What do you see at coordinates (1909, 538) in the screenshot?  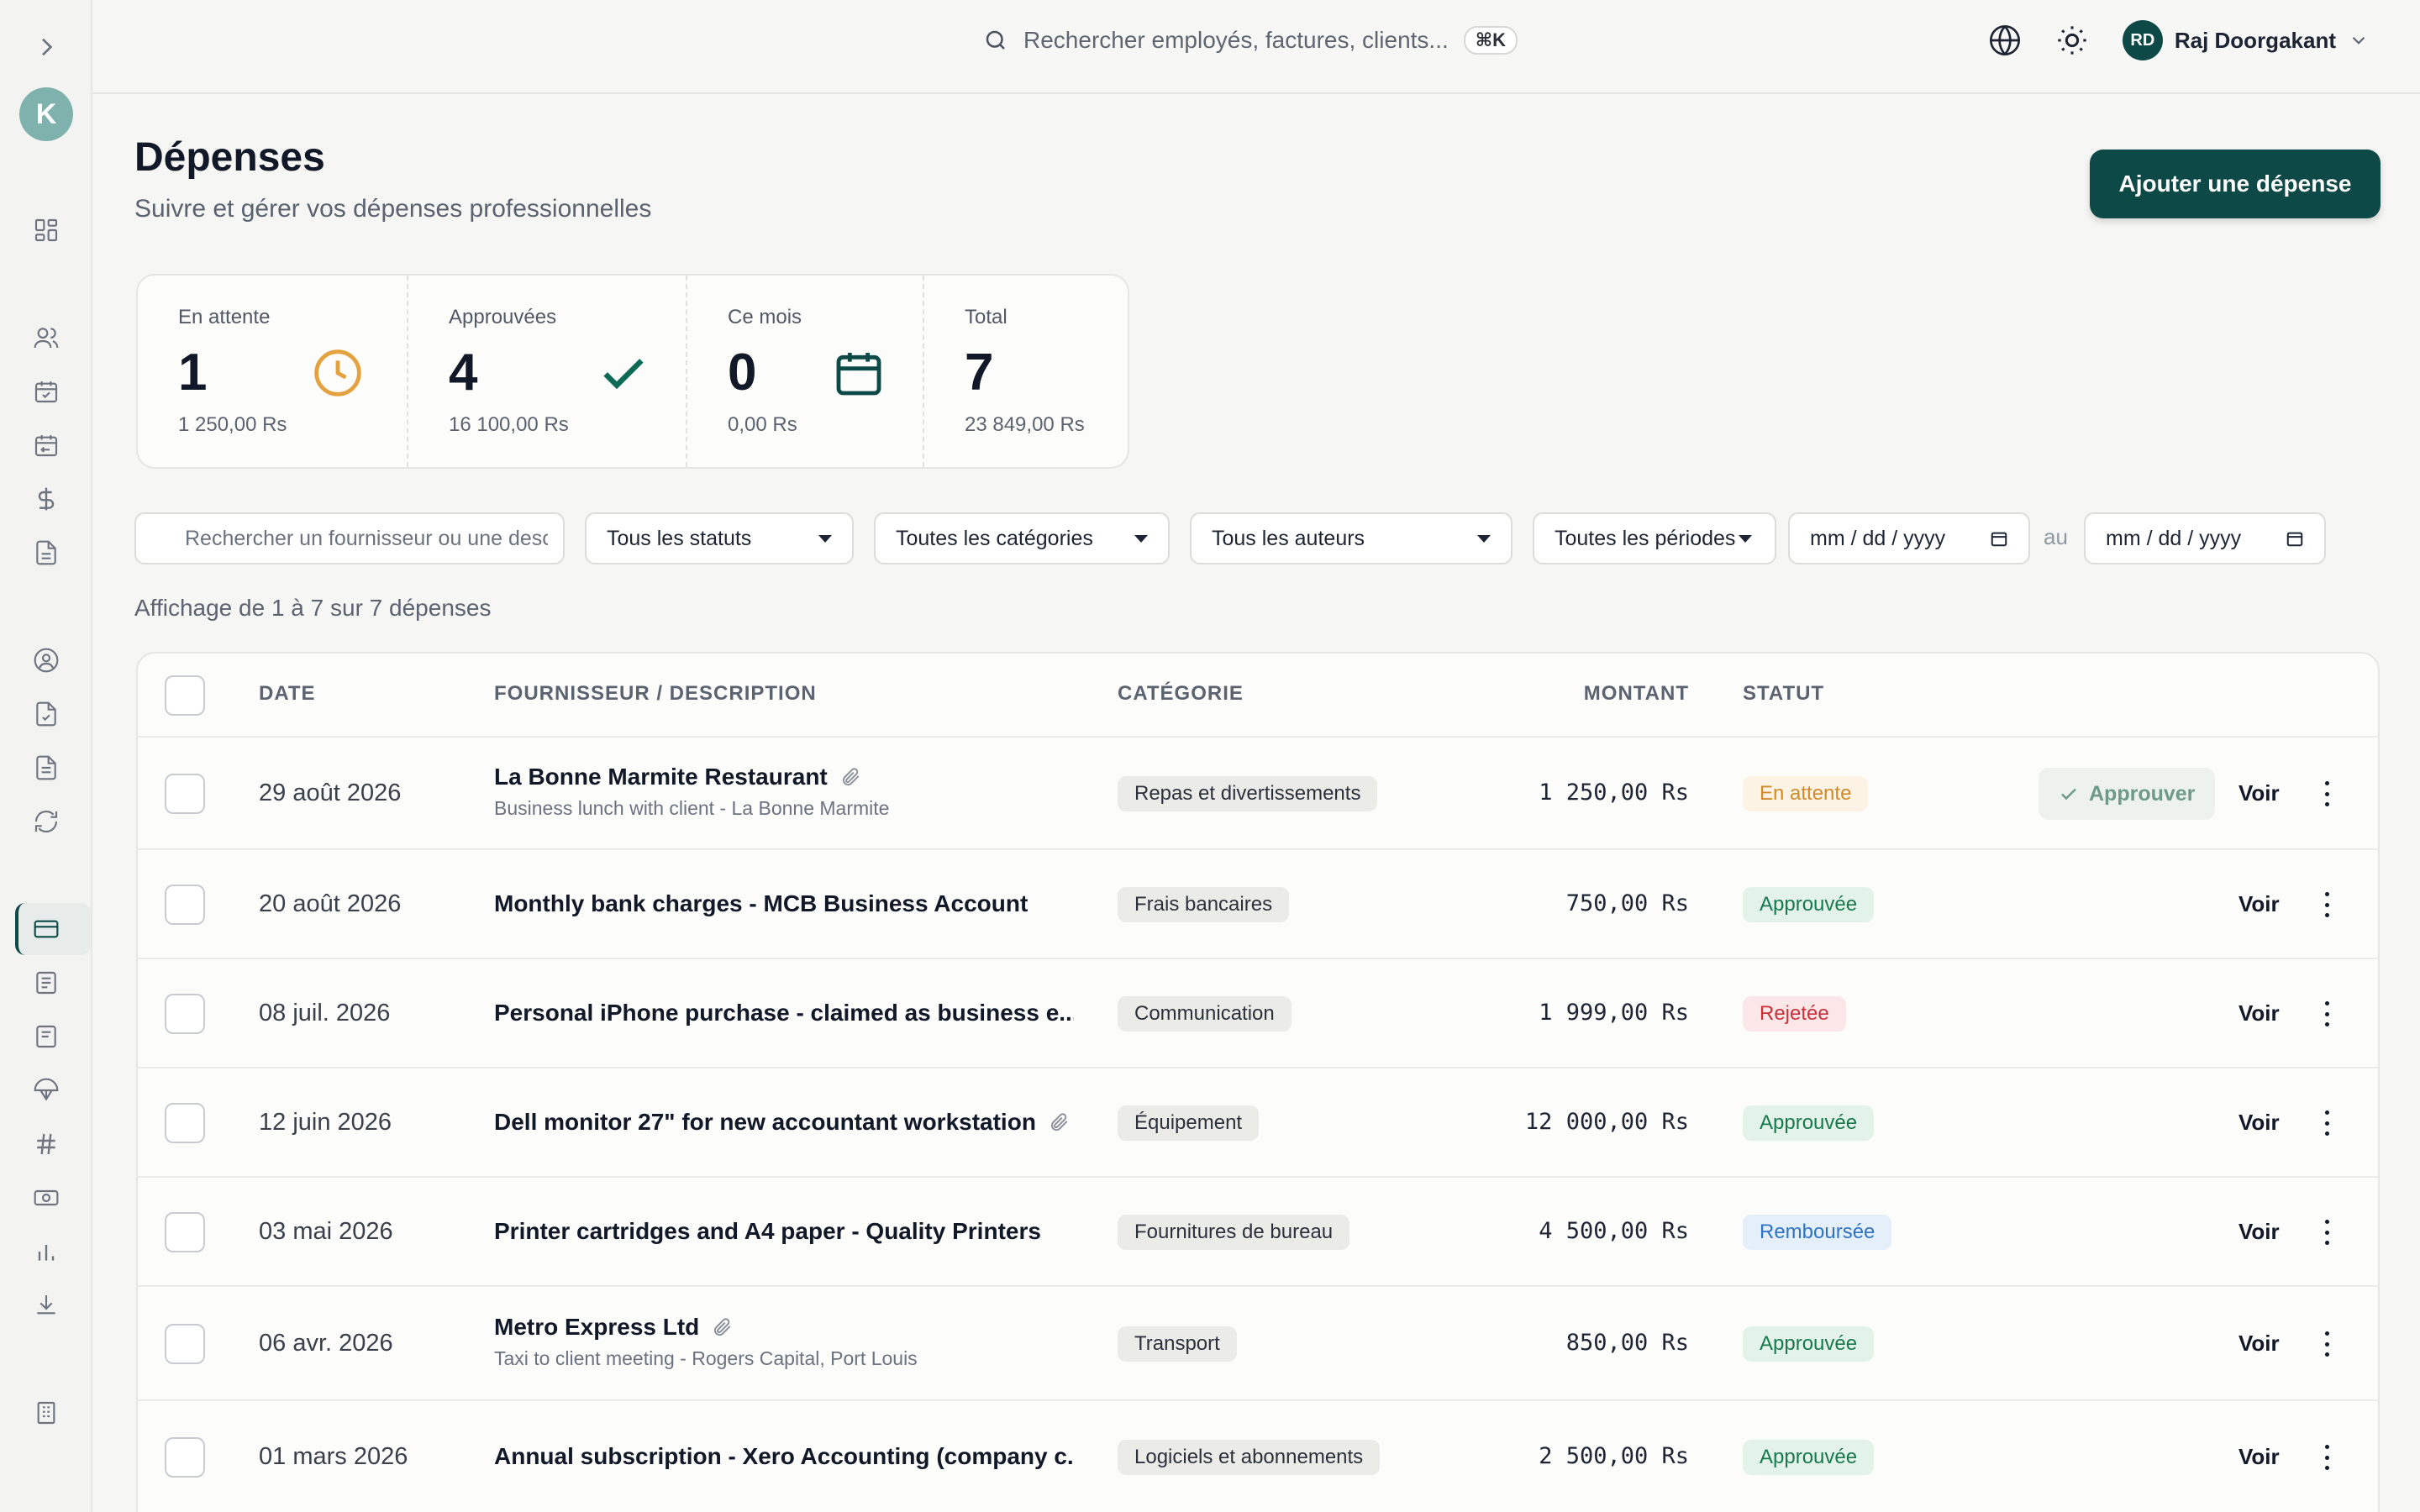 I see `date-from-input: mm / dd / yyyy` at bounding box center [1909, 538].